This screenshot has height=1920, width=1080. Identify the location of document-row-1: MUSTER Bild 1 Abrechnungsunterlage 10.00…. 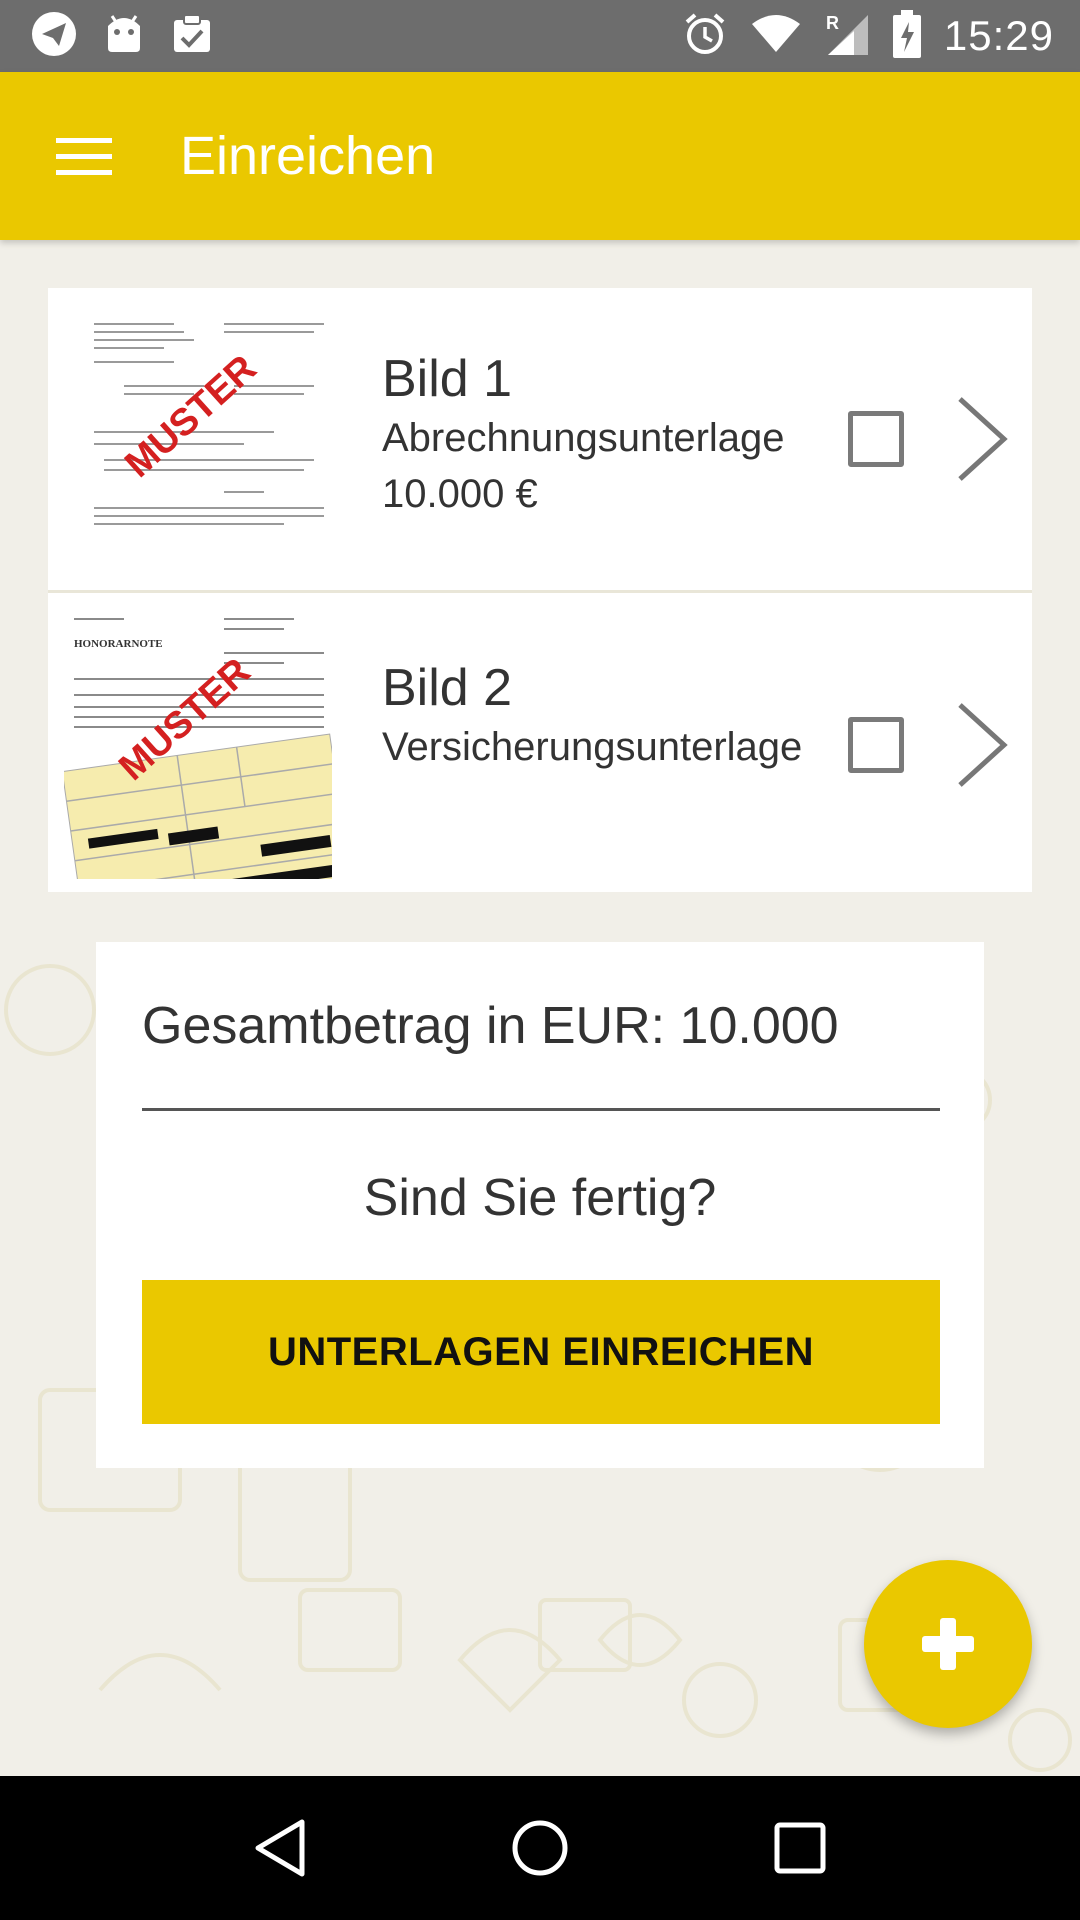
(540, 439).